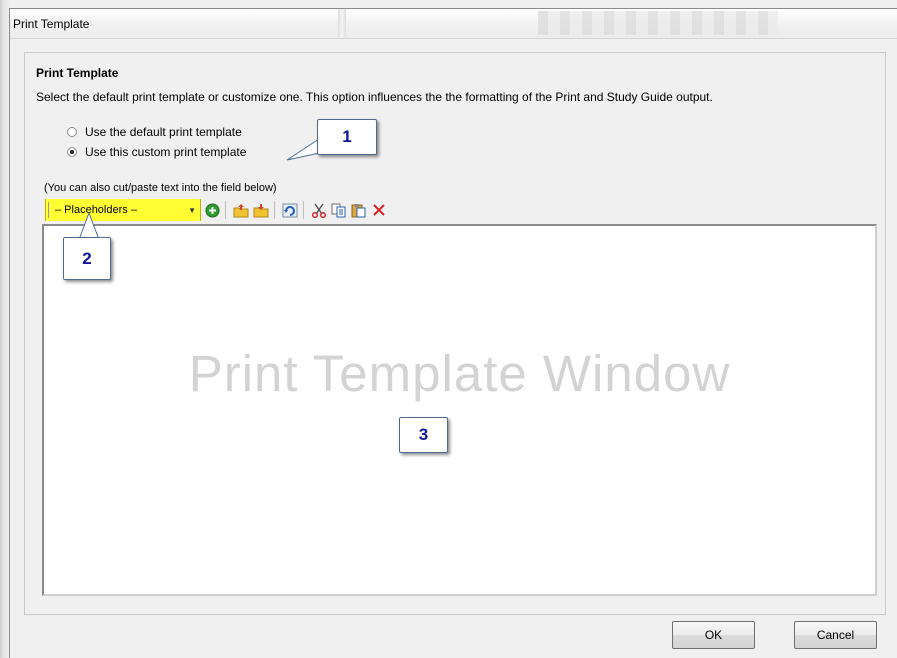  Describe the element at coordinates (359, 210) in the screenshot. I see `paste-icon` at that location.